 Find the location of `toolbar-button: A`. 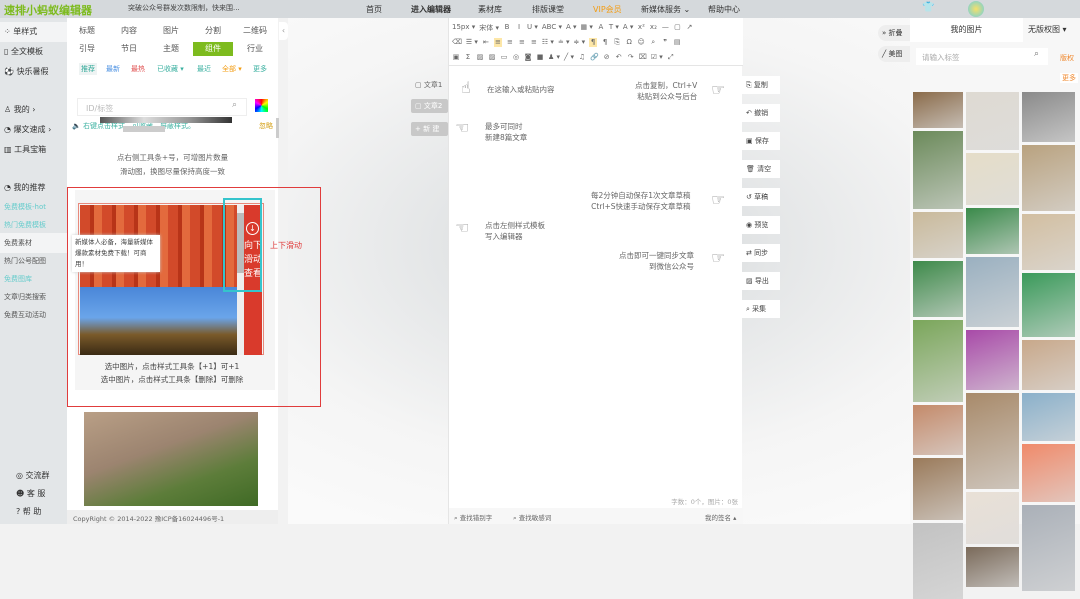

toolbar-button: A is located at coordinates (601, 28).